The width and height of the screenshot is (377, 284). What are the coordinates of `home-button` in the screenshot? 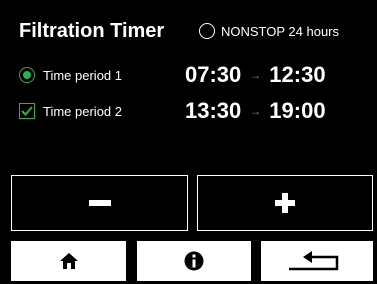 It's located at (68, 261).